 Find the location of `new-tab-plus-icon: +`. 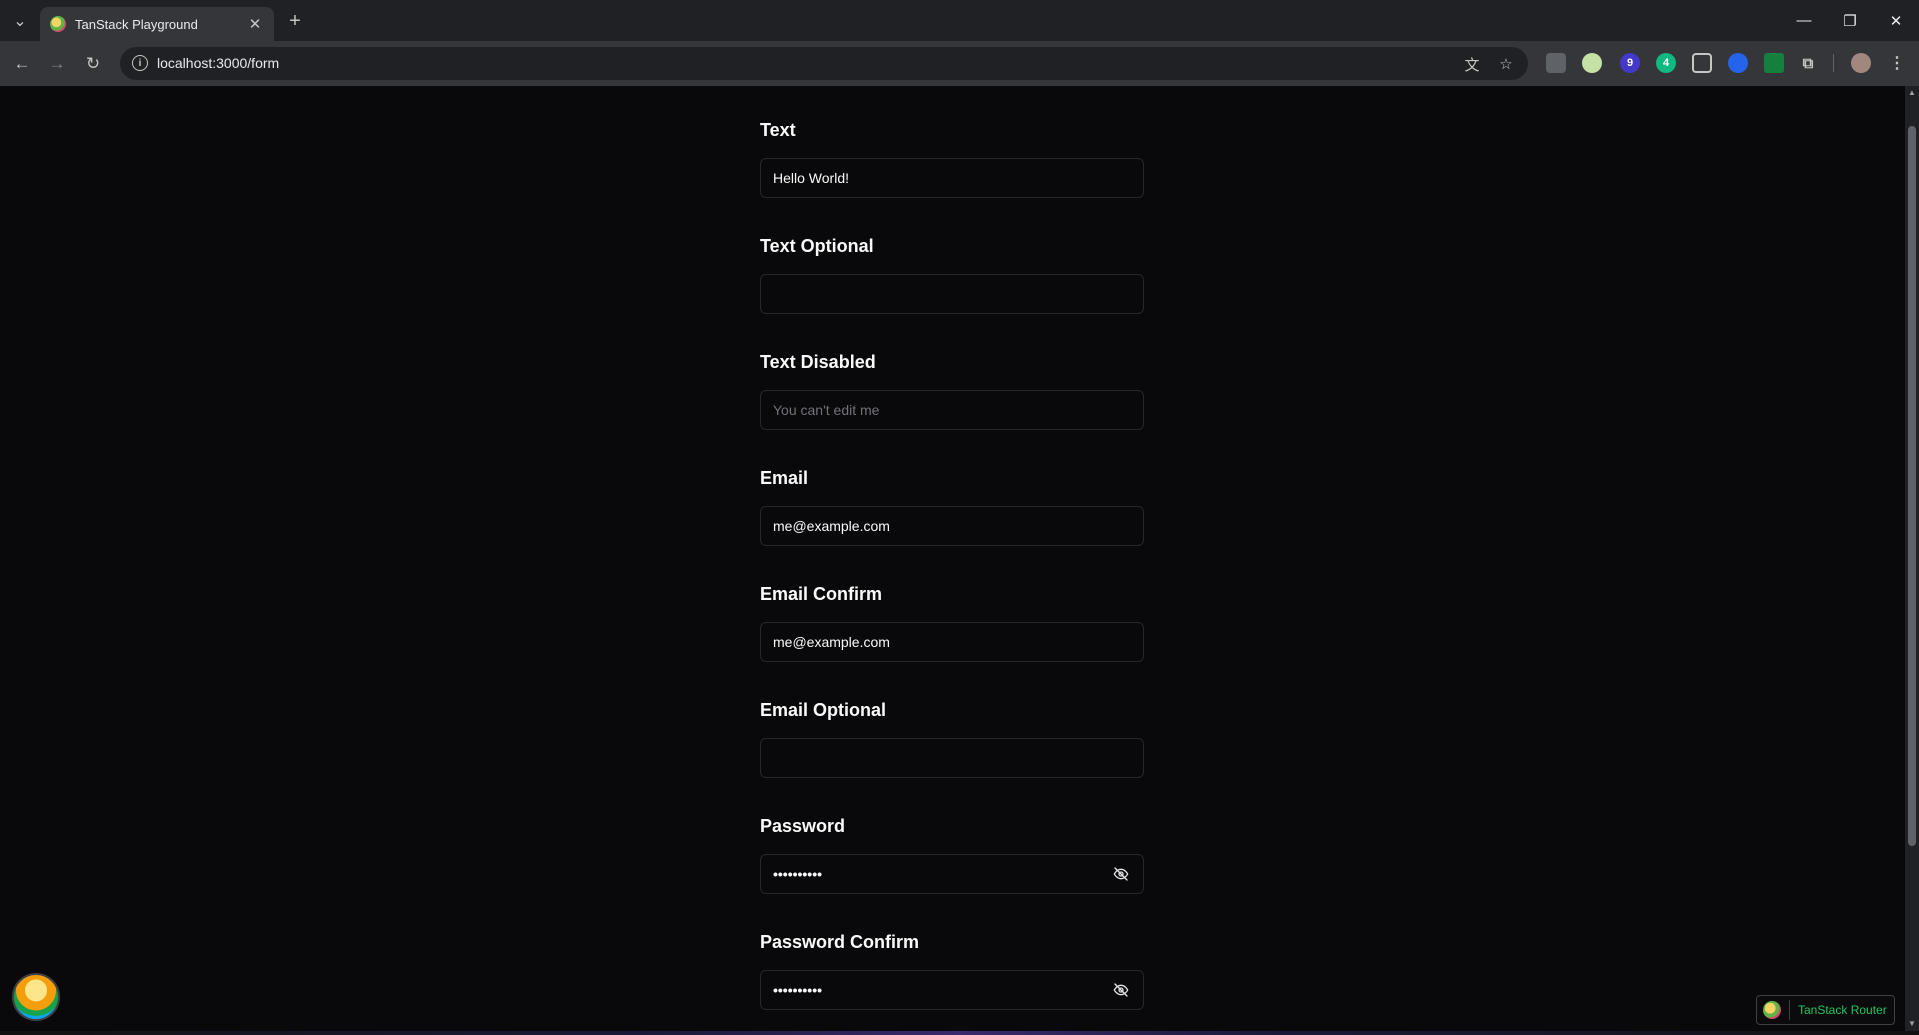

new-tab-plus-icon: + is located at coordinates (295, 21).